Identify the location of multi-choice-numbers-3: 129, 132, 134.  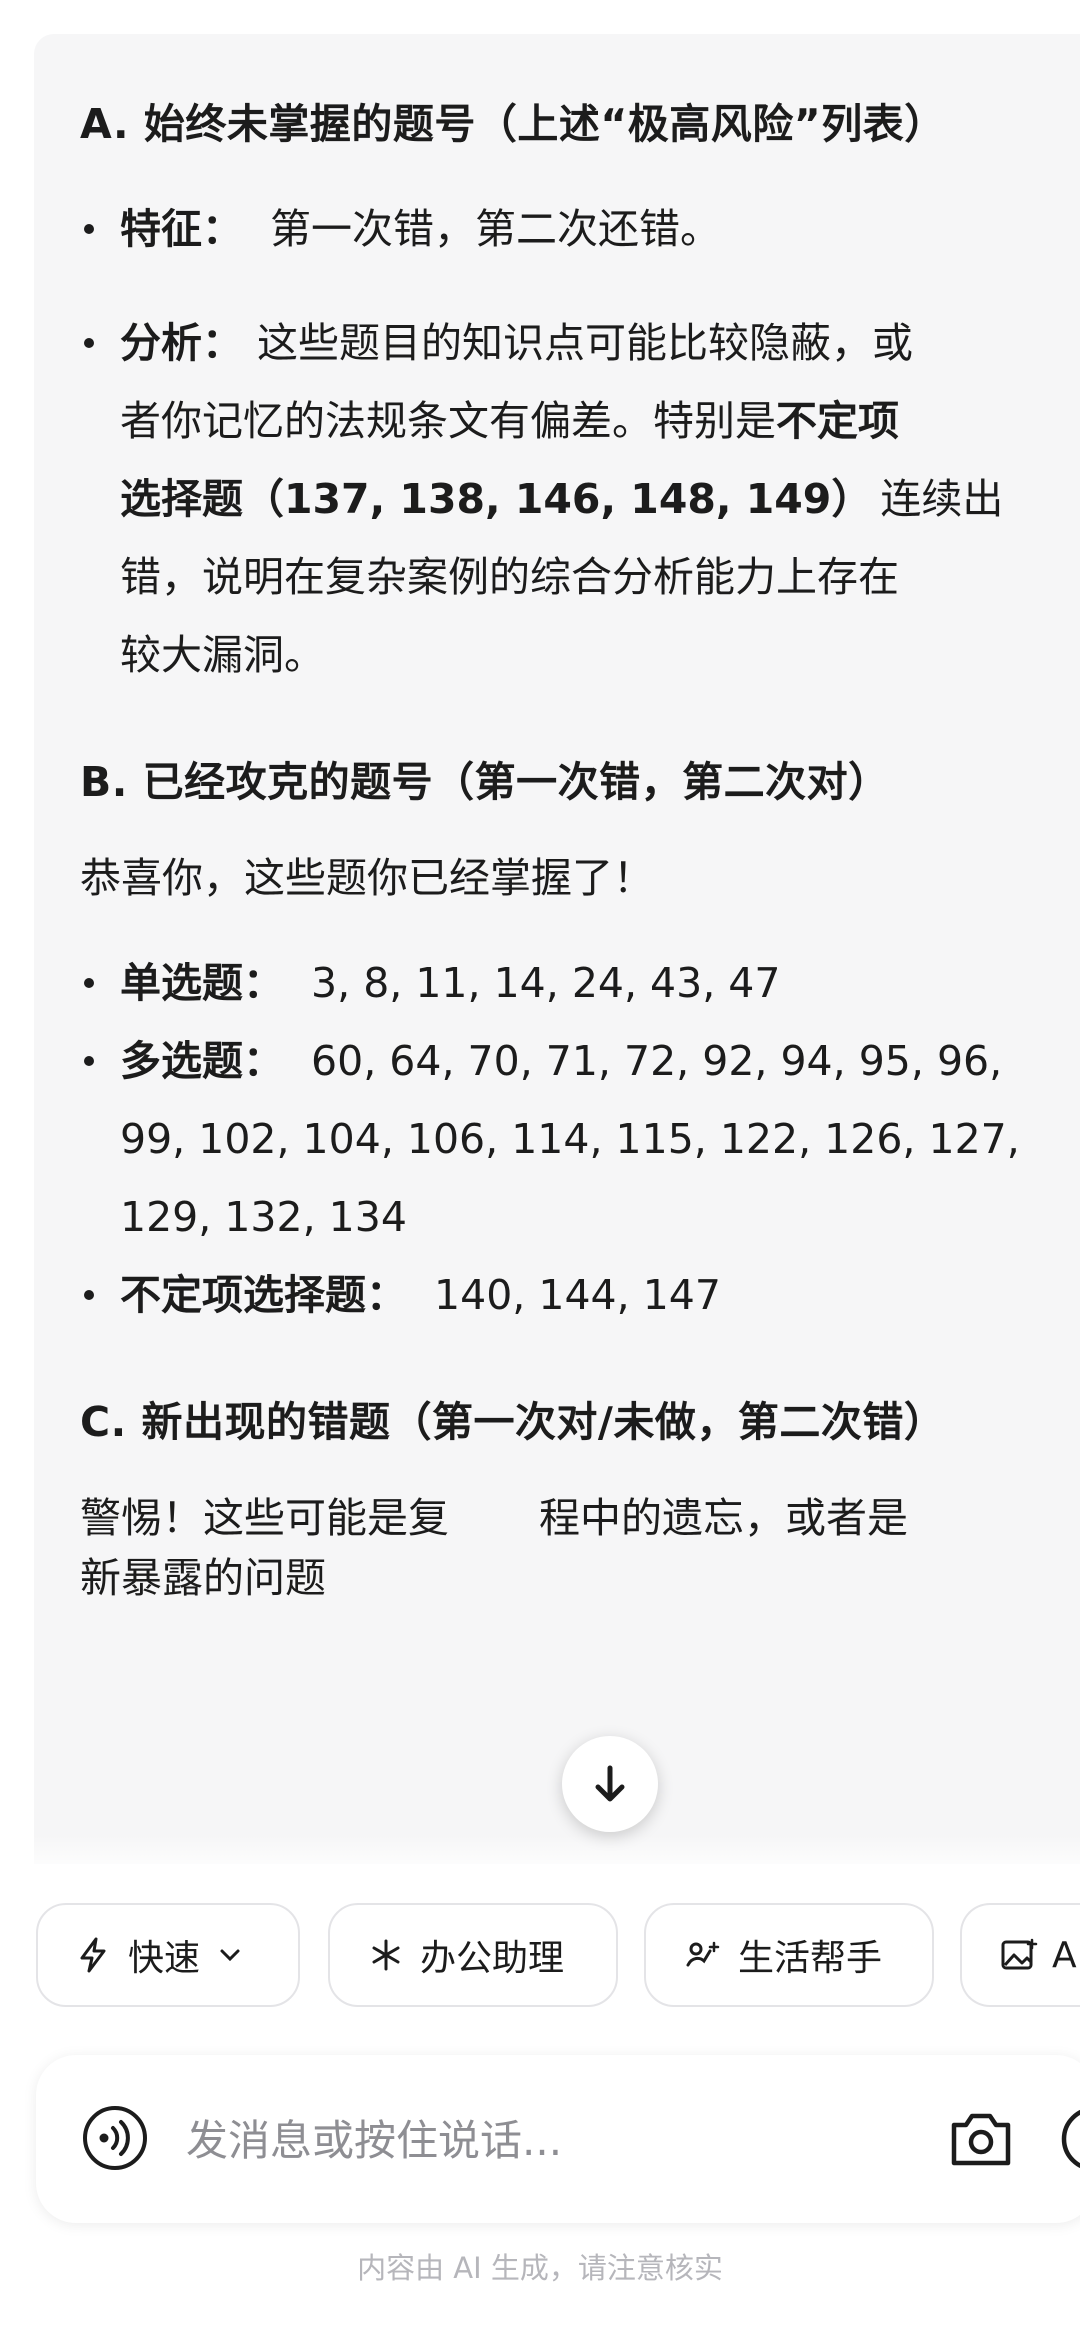
(263, 1217).